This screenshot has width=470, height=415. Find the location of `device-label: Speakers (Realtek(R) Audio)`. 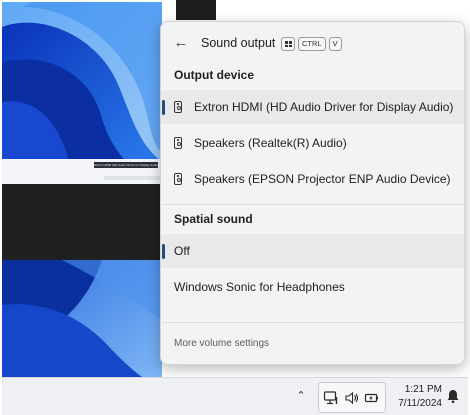

device-label: Speakers (Realtek(R) Audio) is located at coordinates (270, 143).